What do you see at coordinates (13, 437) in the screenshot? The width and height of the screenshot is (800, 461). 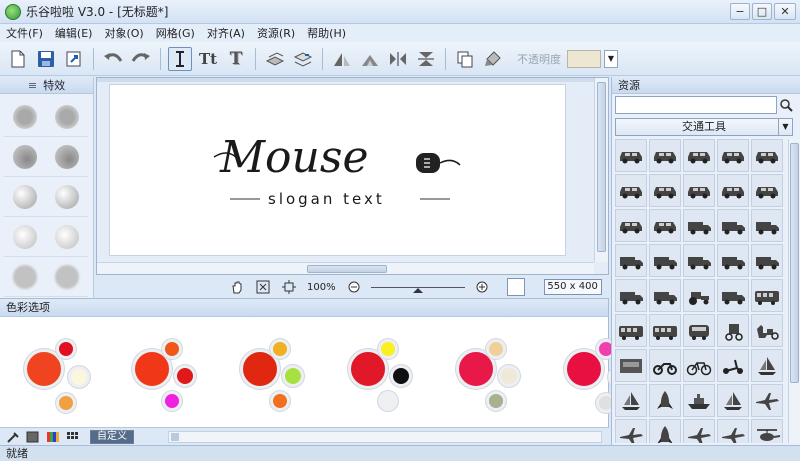 I see `eyedropper-icon` at bounding box center [13, 437].